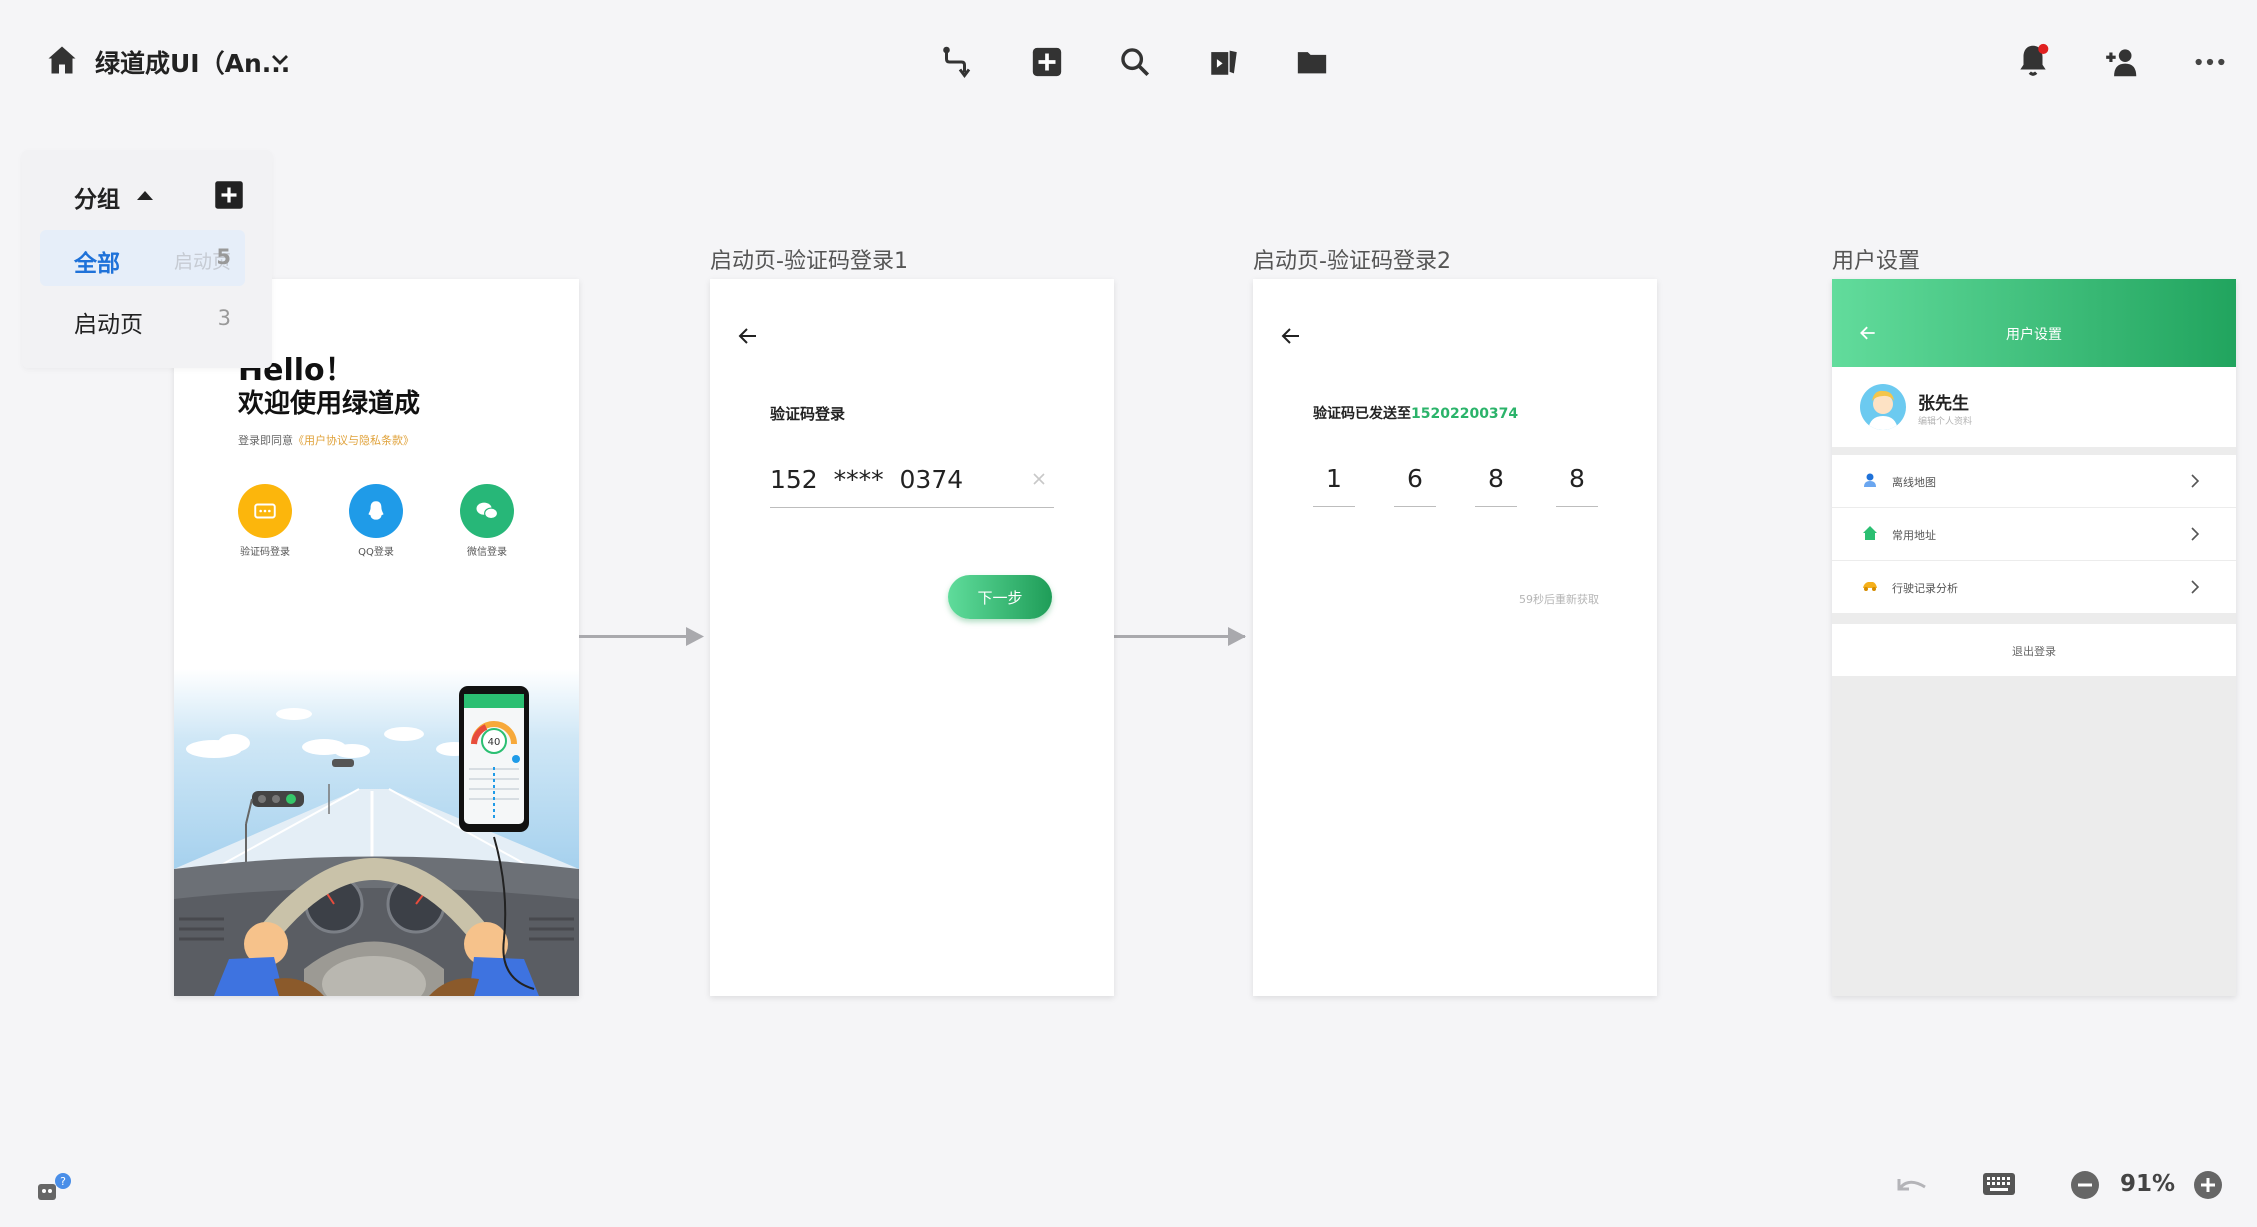  I want to click on code-digit: 6, so click(1415, 485).